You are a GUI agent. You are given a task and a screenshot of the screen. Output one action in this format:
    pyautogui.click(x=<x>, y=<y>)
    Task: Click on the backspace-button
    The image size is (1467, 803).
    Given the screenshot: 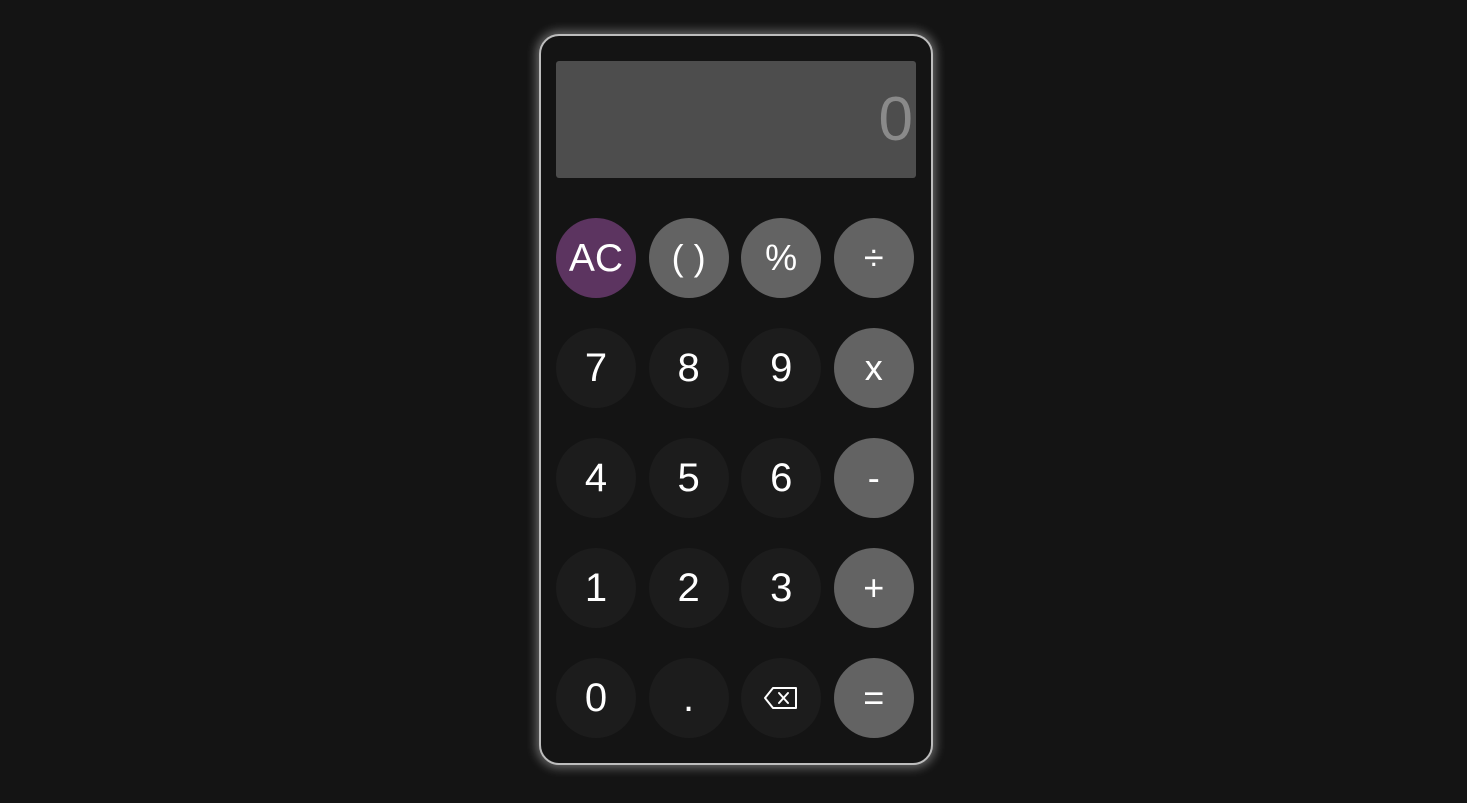 What is the action you would take?
    pyautogui.click(x=781, y=698)
    